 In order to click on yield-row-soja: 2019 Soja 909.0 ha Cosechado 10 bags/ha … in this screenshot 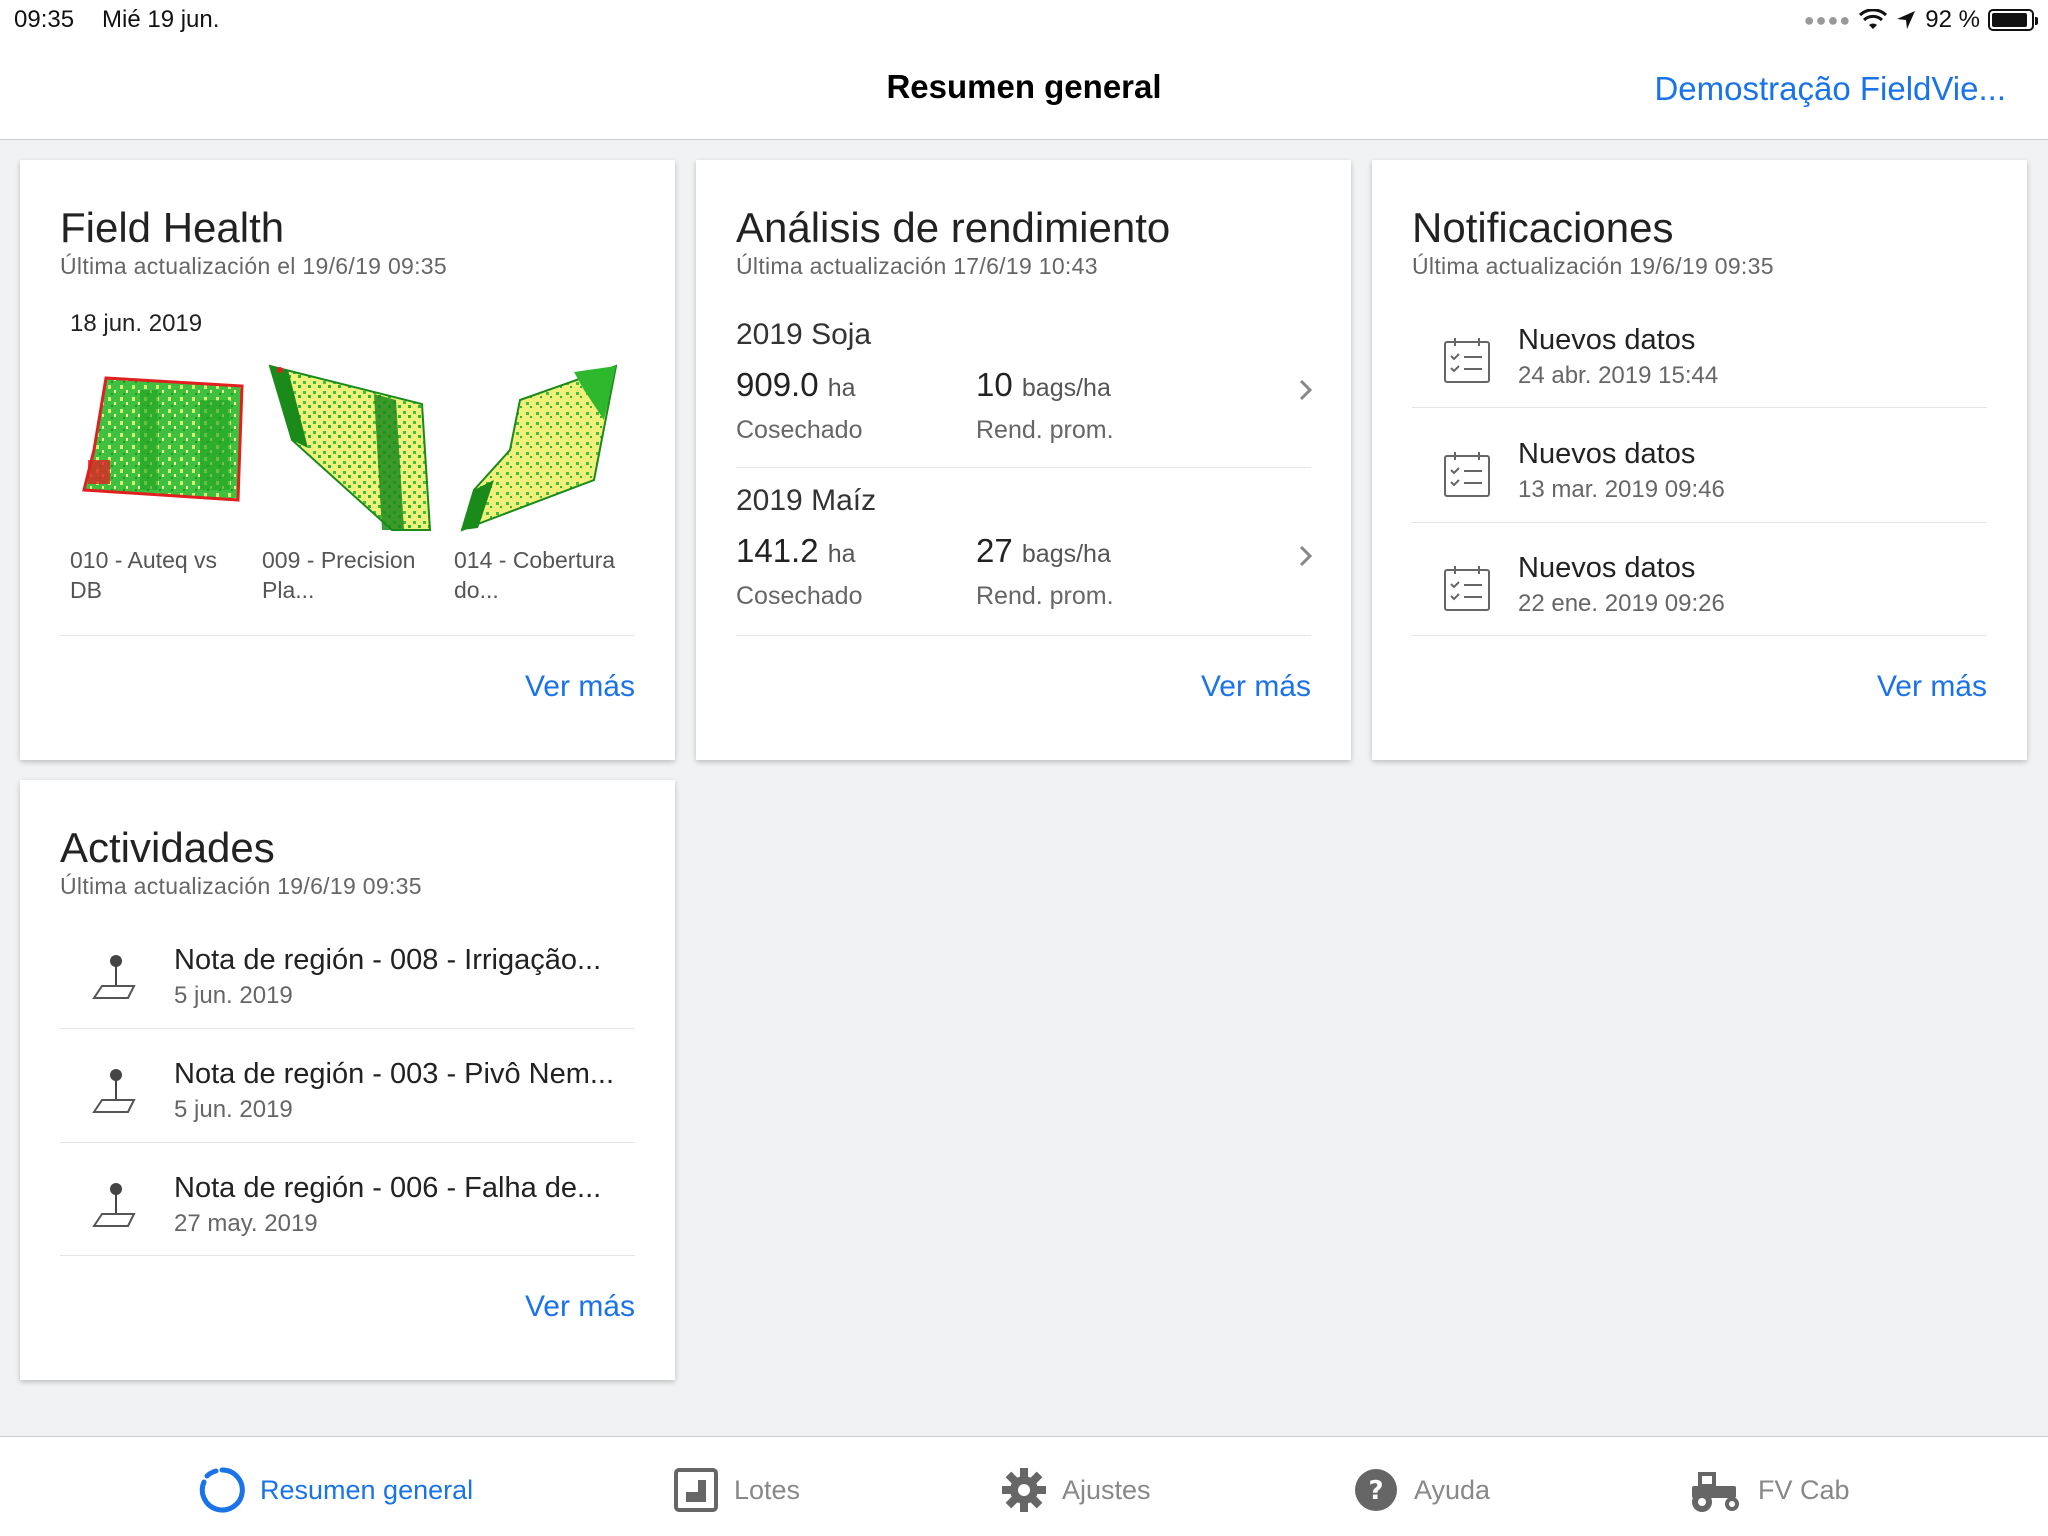, I will do `click(1023, 390)`.